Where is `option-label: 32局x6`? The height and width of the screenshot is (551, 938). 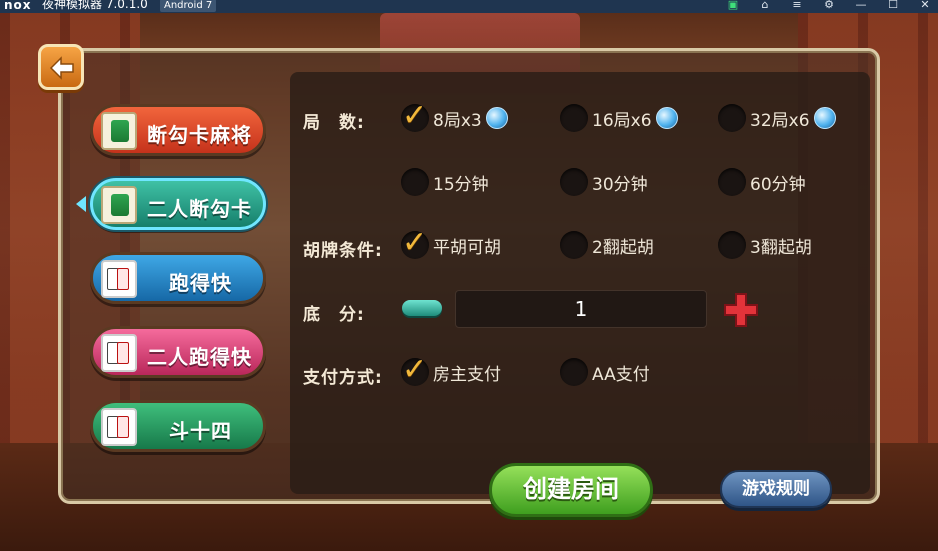 option-label: 32局x6 is located at coordinates (780, 120).